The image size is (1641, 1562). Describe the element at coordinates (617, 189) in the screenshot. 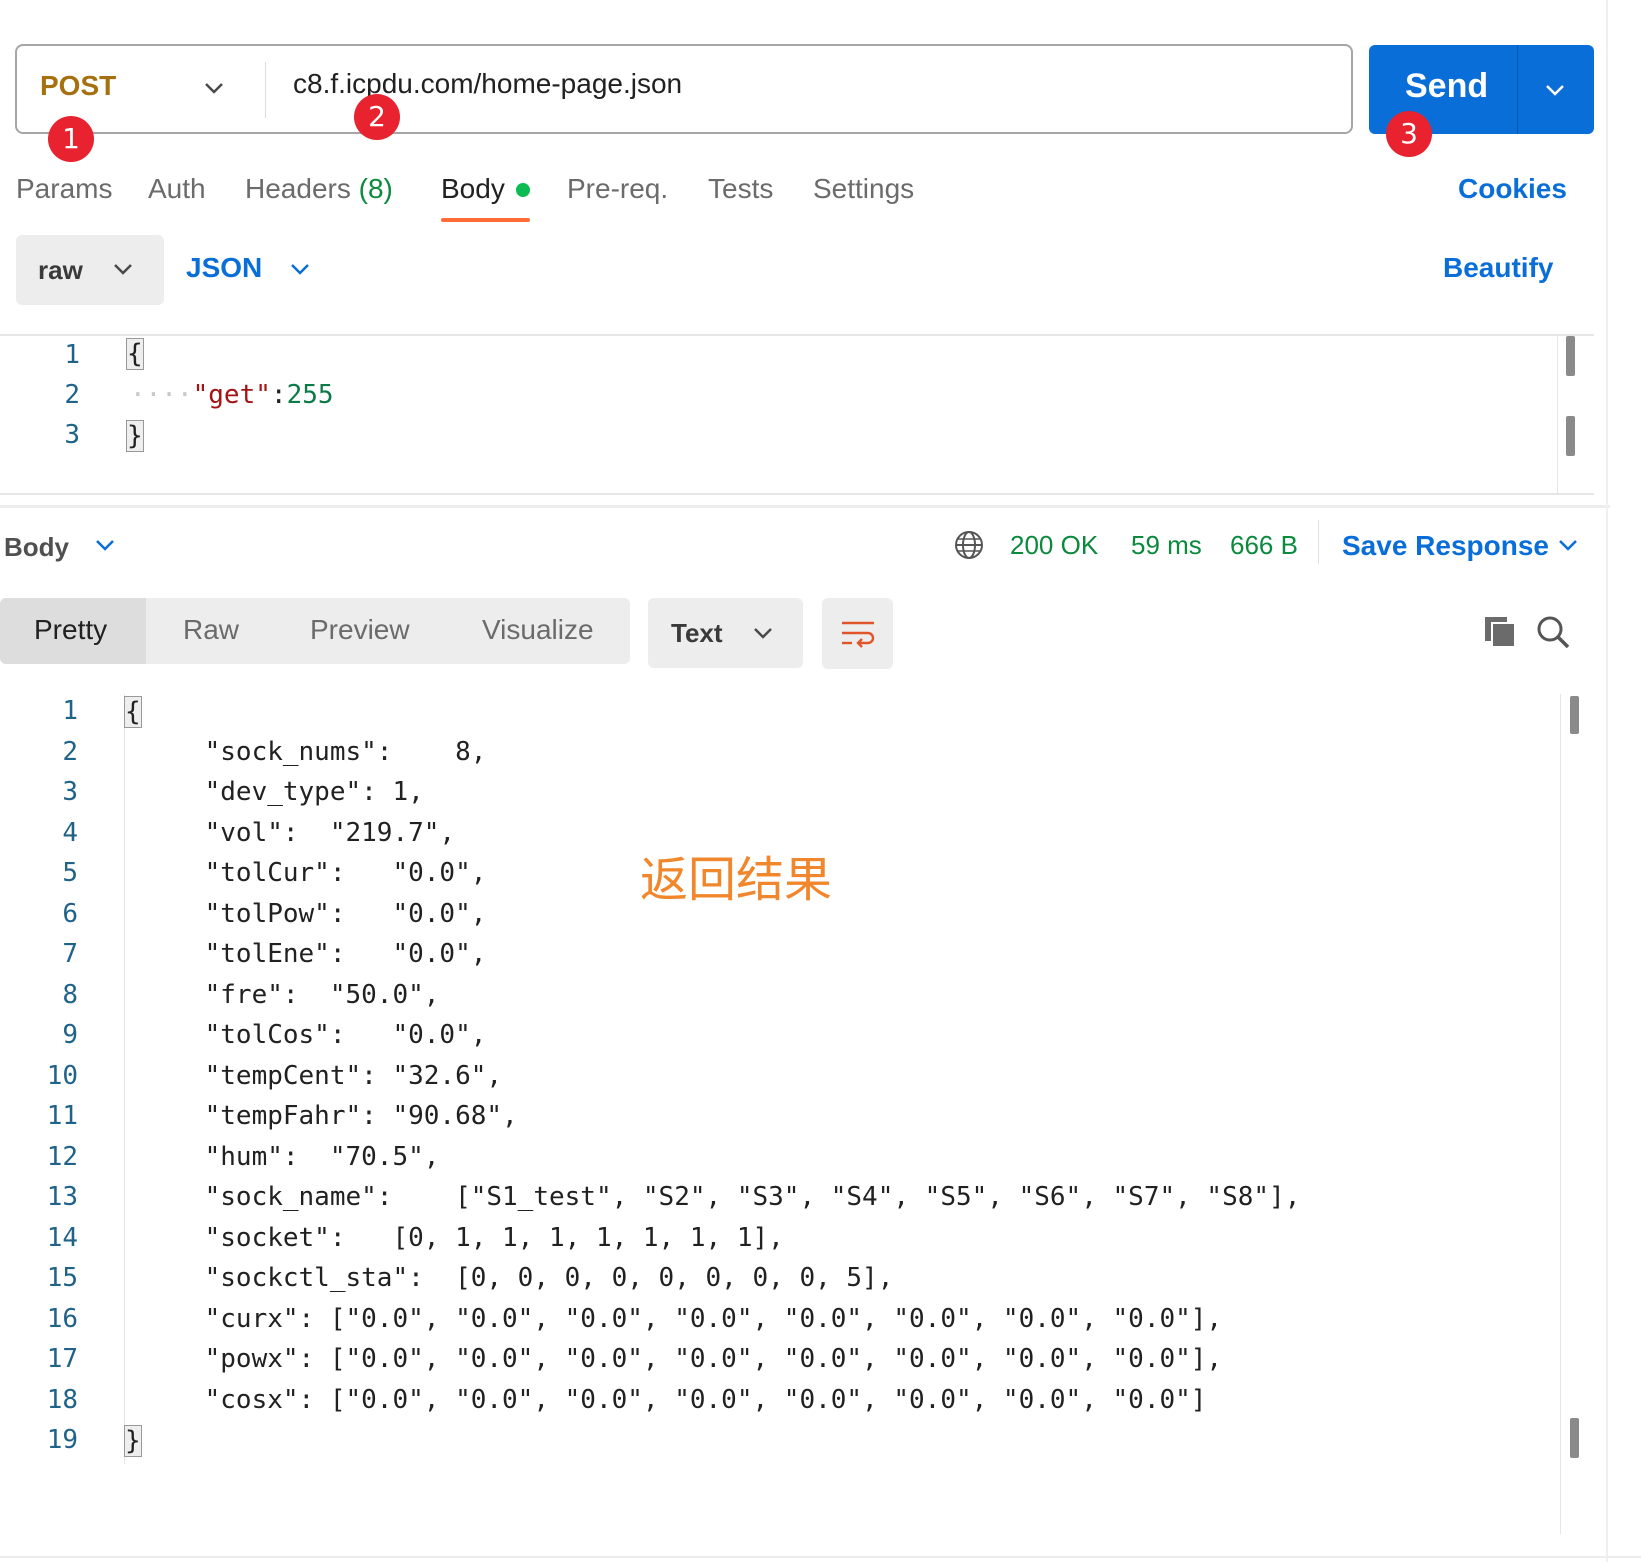

I see `tab-pre-req: Pre-req.` at that location.